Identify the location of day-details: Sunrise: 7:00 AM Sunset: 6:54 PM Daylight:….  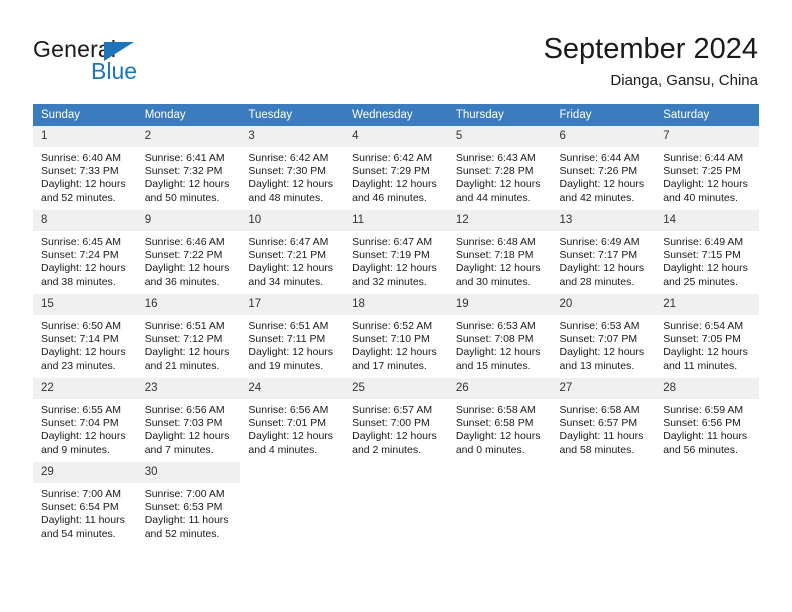
(85, 512).